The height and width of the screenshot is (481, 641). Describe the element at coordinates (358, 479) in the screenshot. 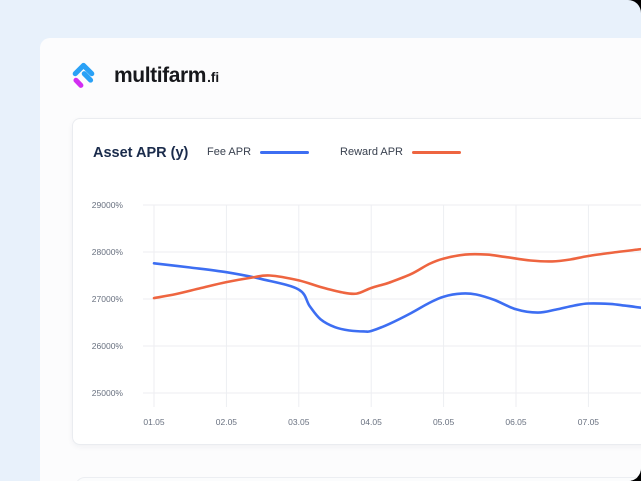

I see `secondary-card-top-edge` at that location.